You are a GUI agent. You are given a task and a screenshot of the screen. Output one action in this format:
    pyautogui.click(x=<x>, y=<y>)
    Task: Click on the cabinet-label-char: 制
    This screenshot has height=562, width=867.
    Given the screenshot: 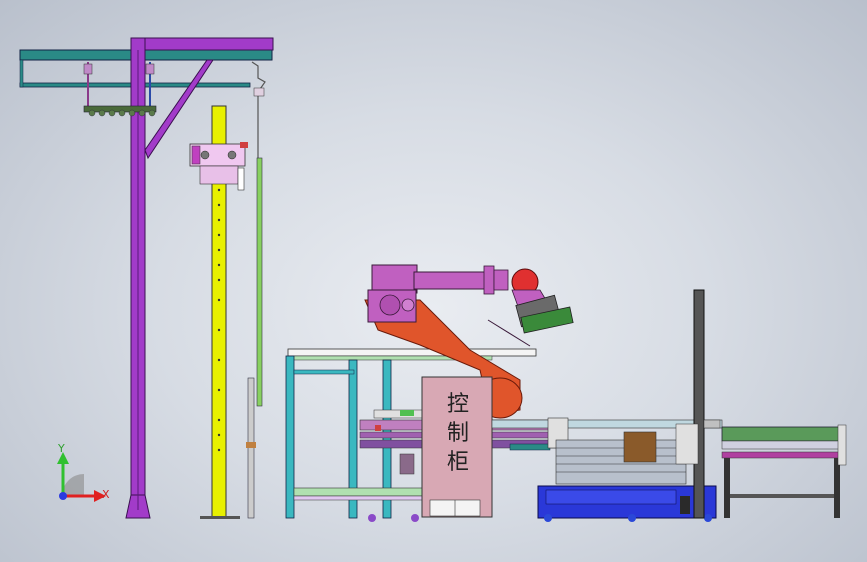 What is the action you would take?
    pyautogui.click(x=457, y=433)
    